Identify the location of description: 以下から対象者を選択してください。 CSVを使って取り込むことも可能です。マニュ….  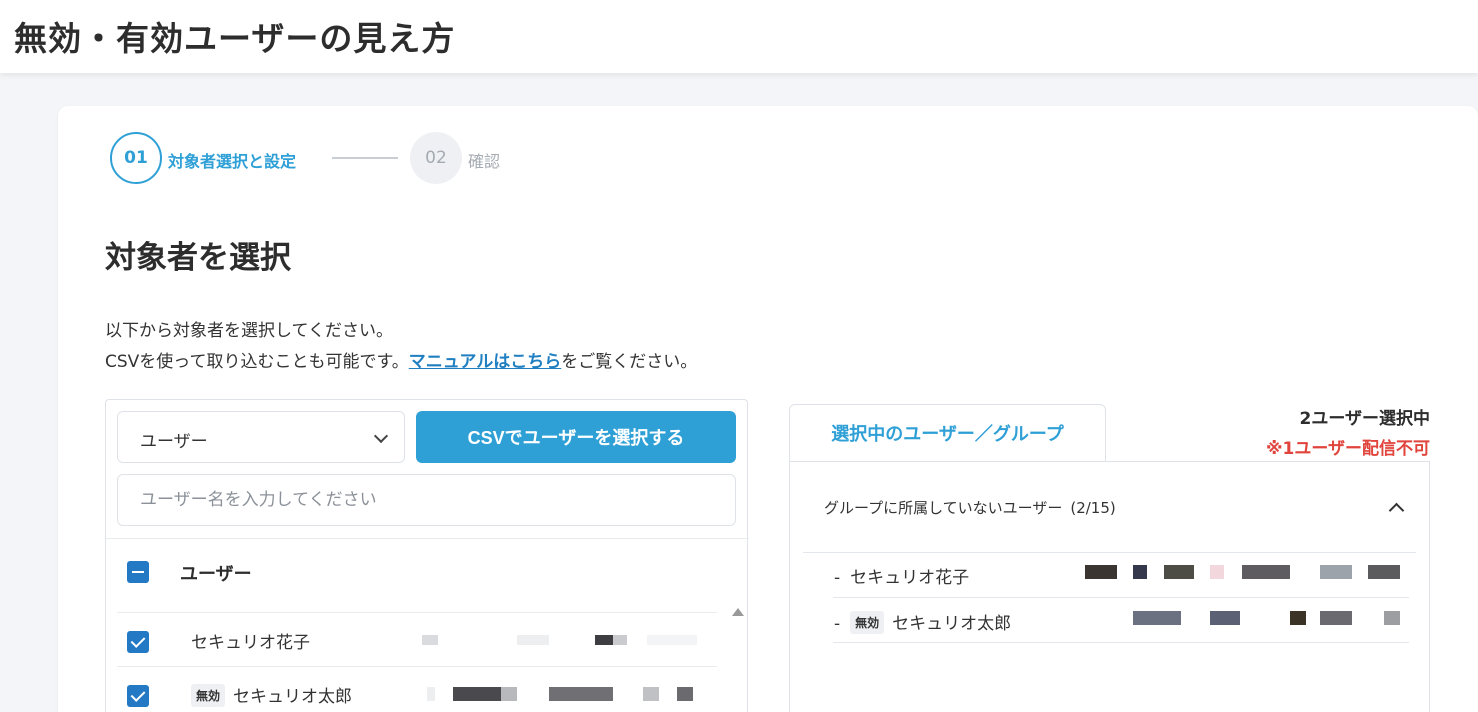
(401, 347).